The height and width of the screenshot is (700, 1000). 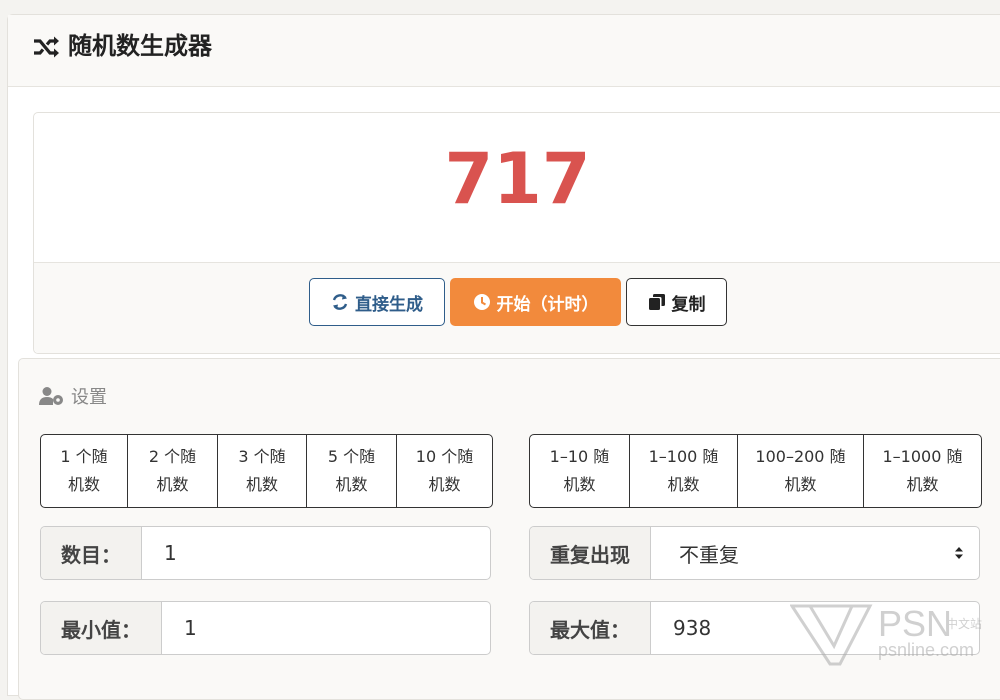 I want to click on result-number: 717, so click(x=517, y=179).